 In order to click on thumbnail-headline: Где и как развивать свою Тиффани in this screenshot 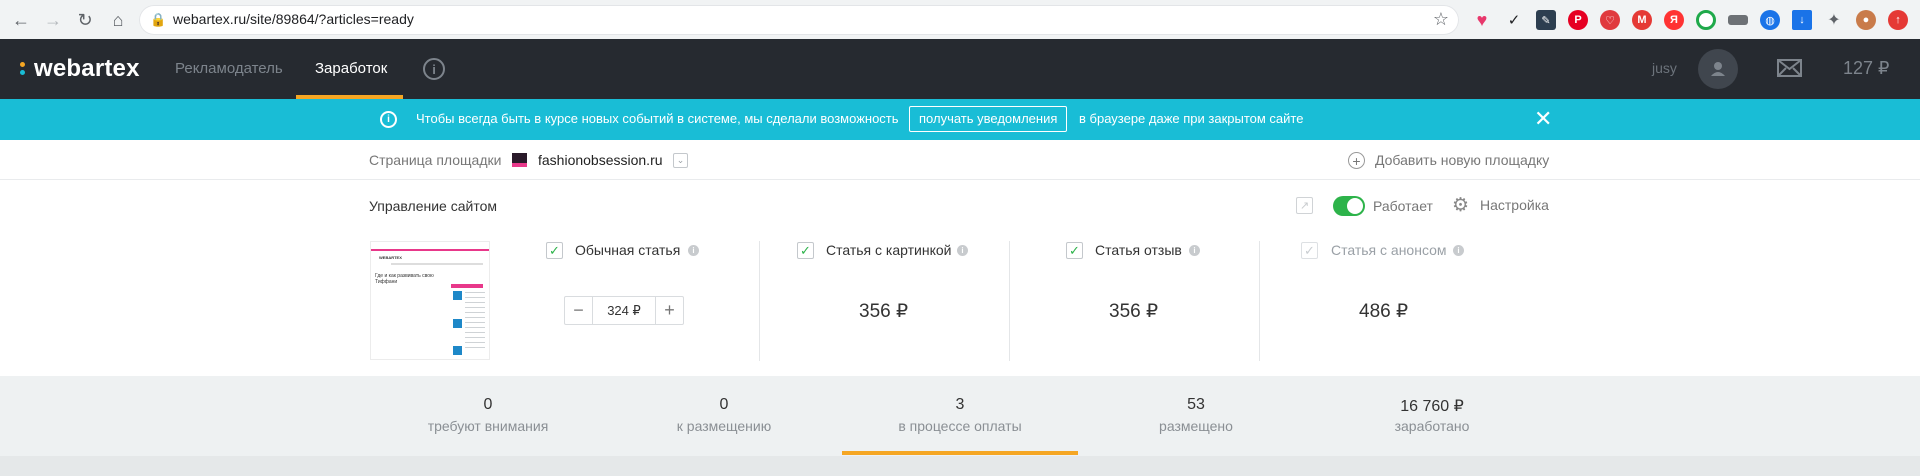, I will do `click(404, 279)`.